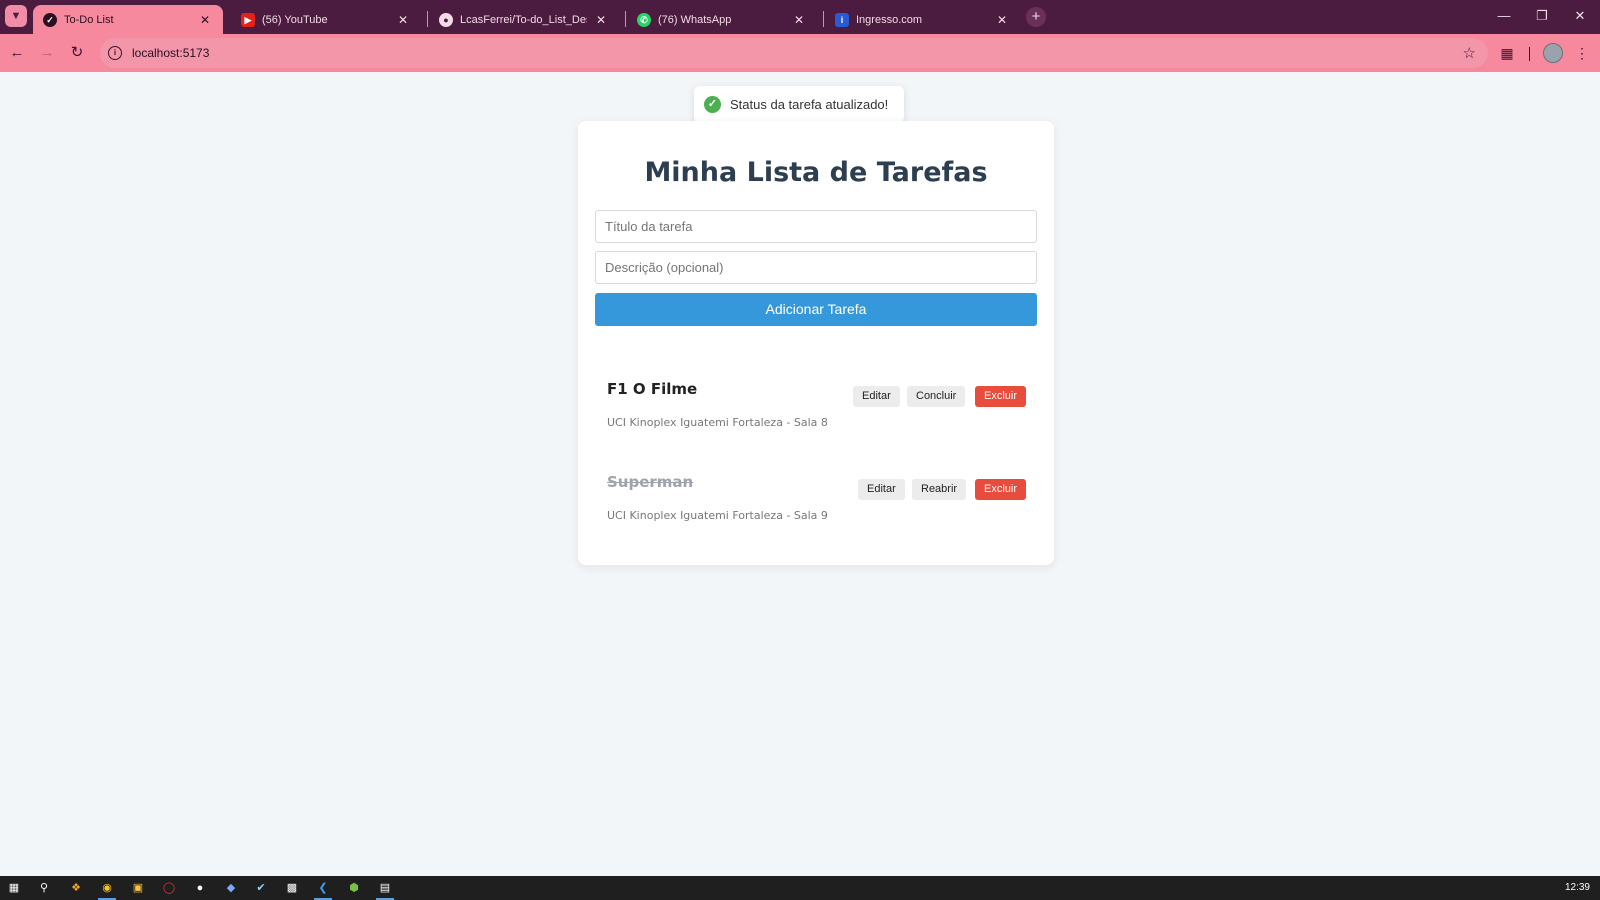  I want to click on status-toast: ✓ Status da tarefa atualizado!, so click(799, 104).